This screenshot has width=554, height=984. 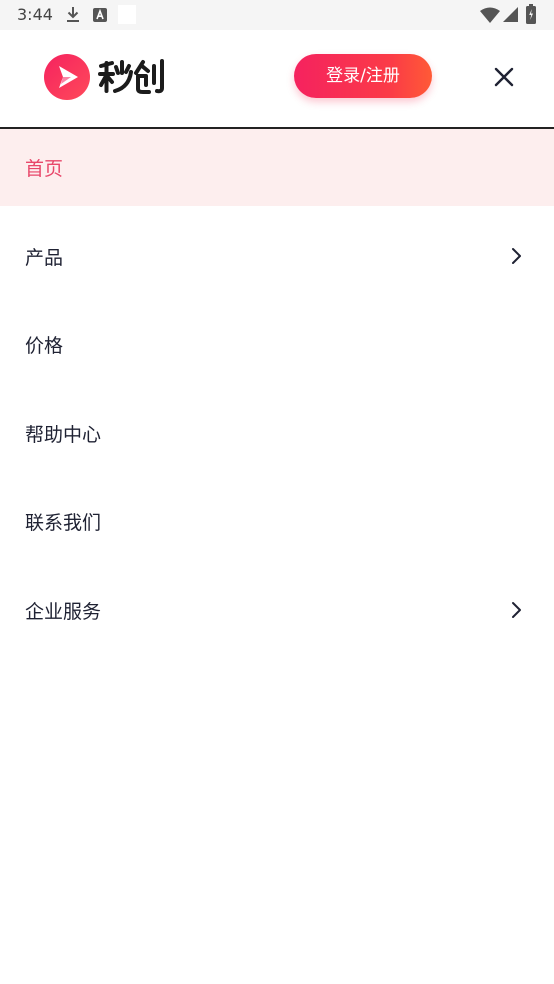 I want to click on app-header: 登录/注册, so click(x=277, y=79).